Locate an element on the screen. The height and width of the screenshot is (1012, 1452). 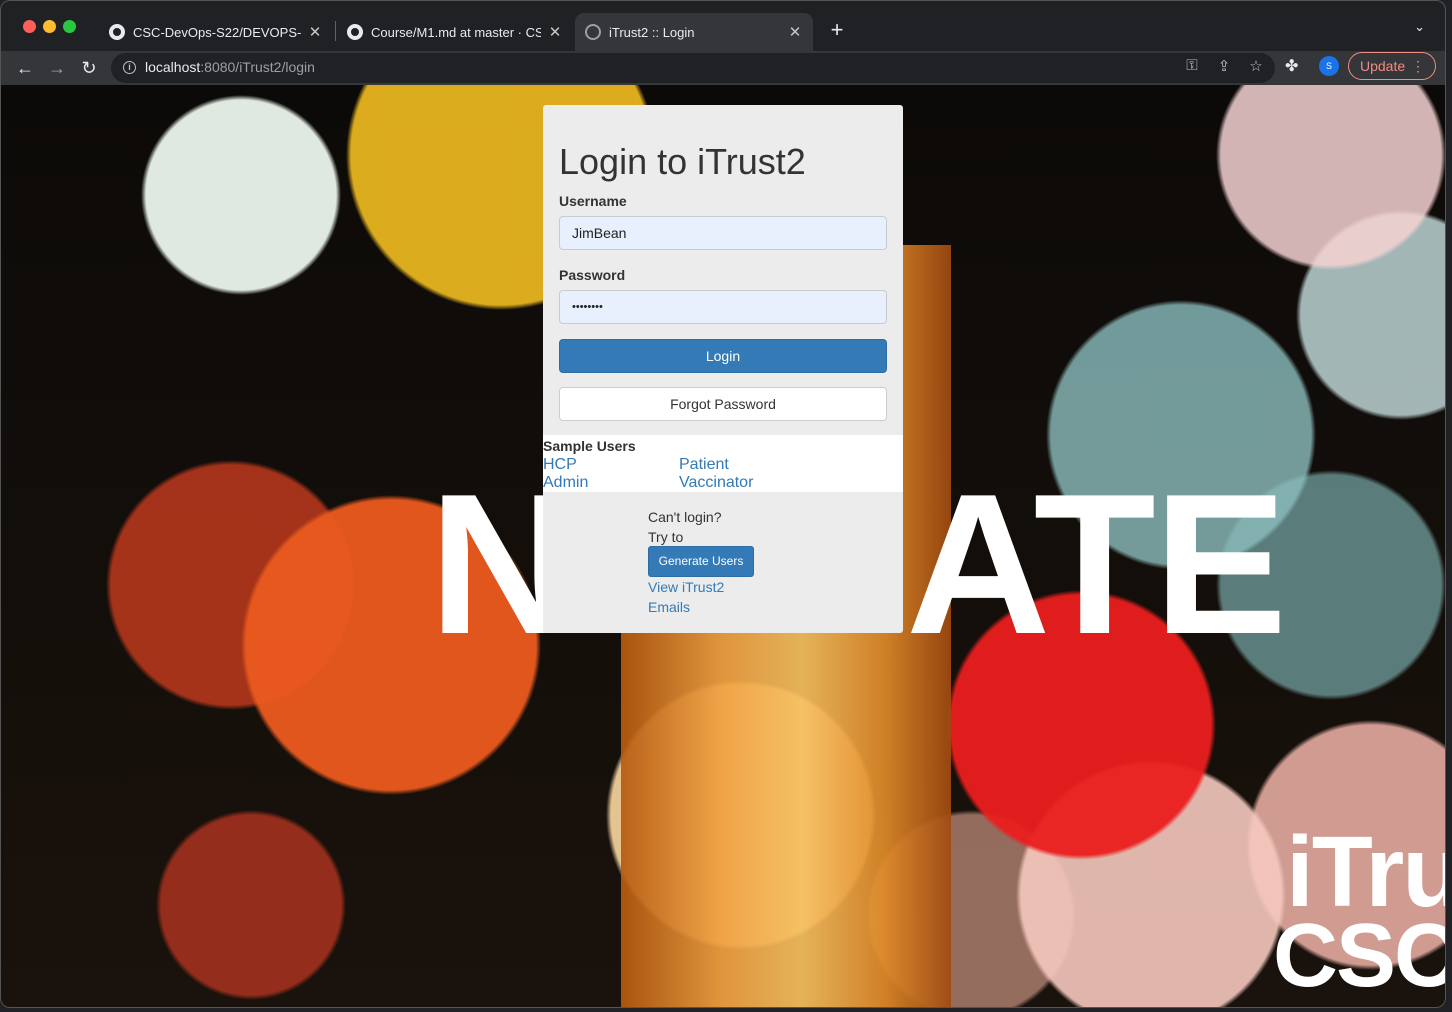
password-label: Password is located at coordinates (592, 275).